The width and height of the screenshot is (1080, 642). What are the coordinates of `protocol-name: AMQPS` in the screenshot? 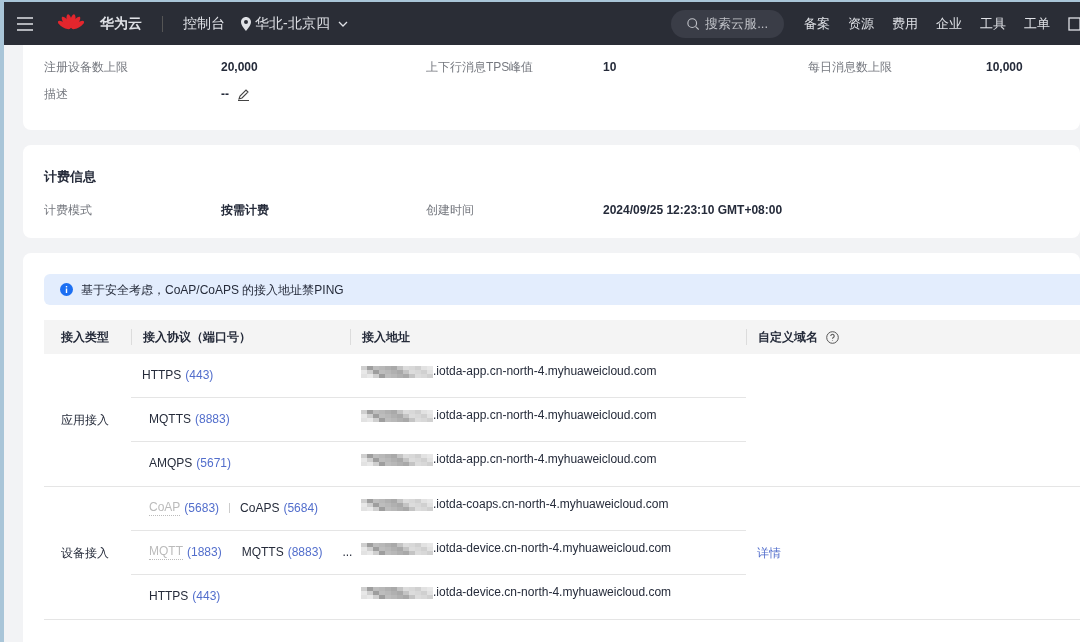 It's located at (171, 463).